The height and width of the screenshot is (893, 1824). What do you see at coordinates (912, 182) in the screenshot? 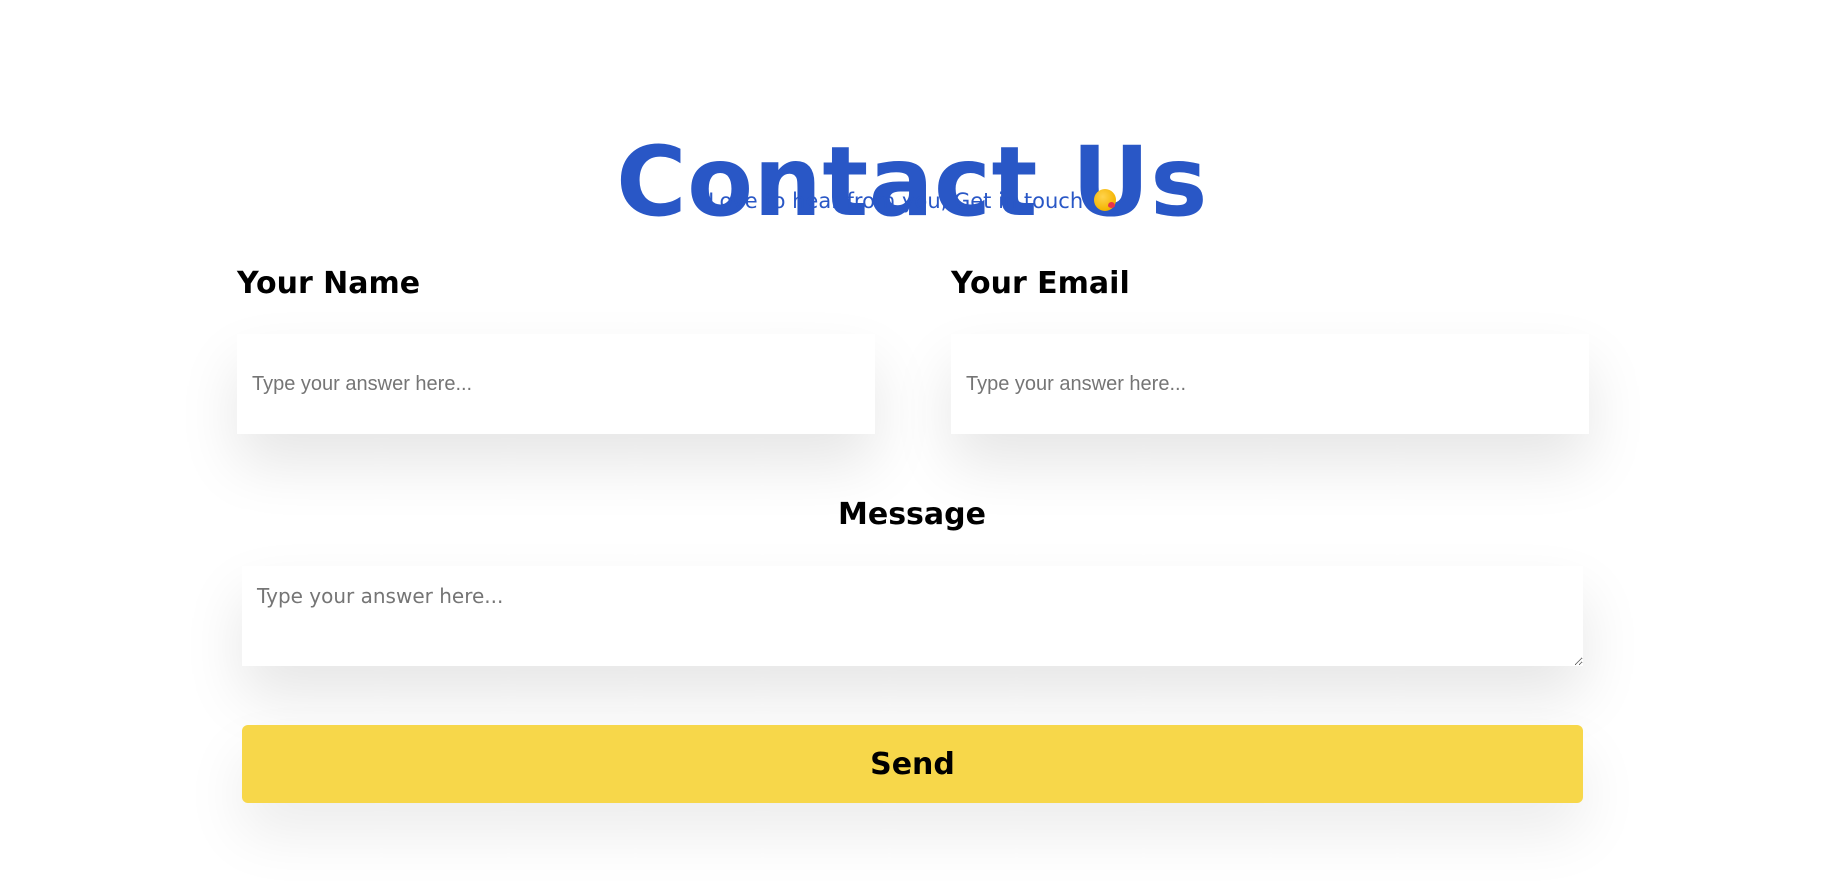
I see `page-title: Contact Us` at bounding box center [912, 182].